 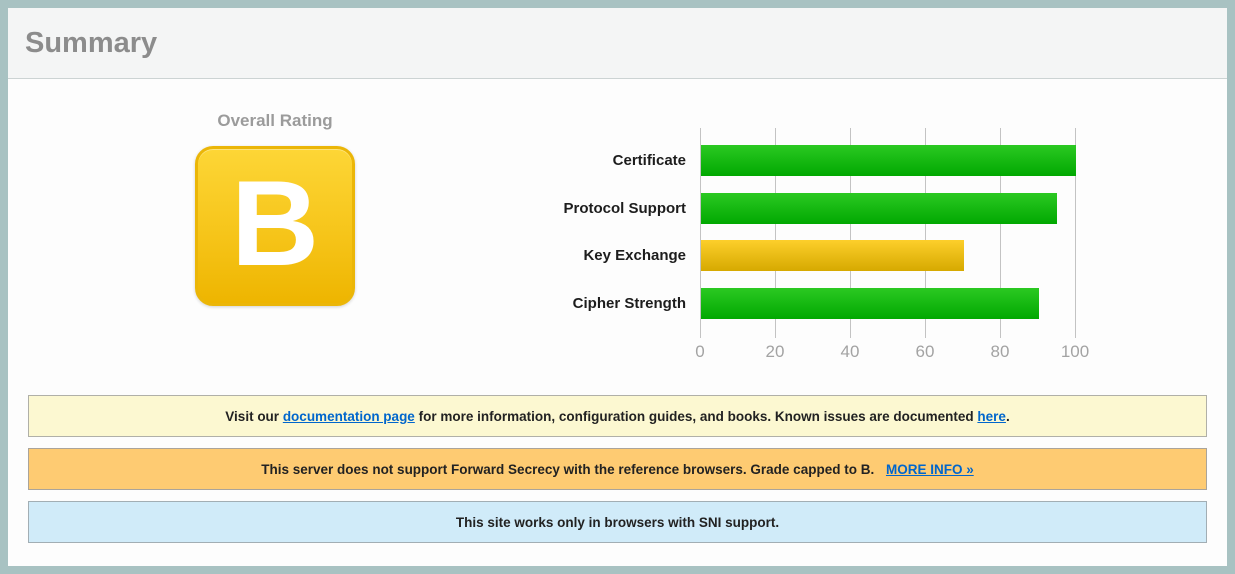 I want to click on x-tick-label-100: 100, so click(x=1075, y=351).